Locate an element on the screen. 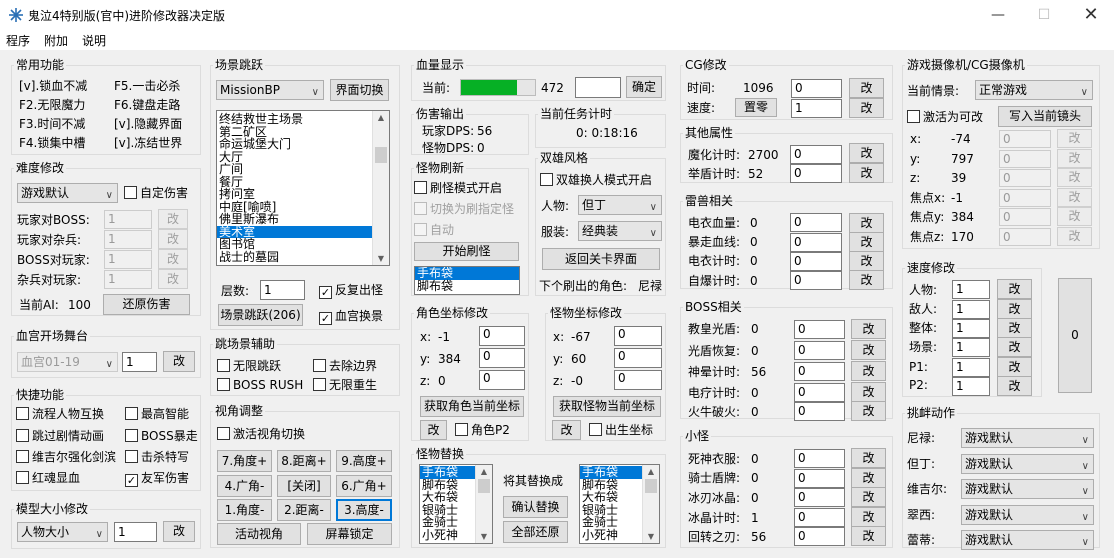  blood-palace-select: 血宫01-19 ∨ is located at coordinates (67, 362).